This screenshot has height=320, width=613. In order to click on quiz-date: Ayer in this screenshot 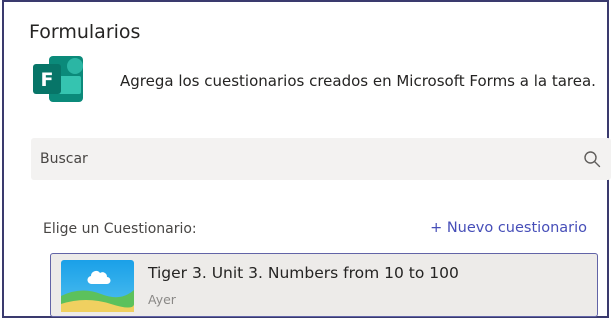, I will do `click(162, 299)`.